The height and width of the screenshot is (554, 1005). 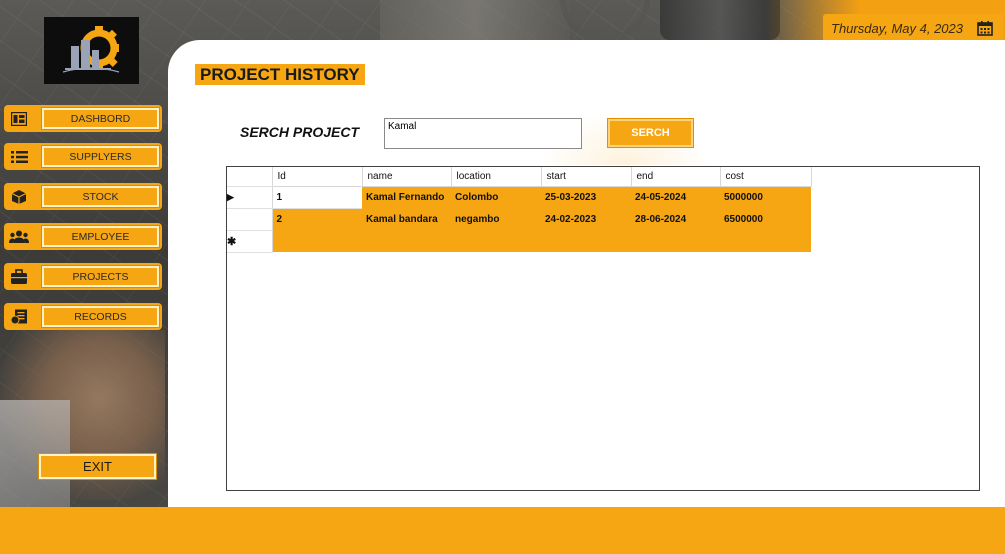 I want to click on box-icon, so click(x=19, y=196).